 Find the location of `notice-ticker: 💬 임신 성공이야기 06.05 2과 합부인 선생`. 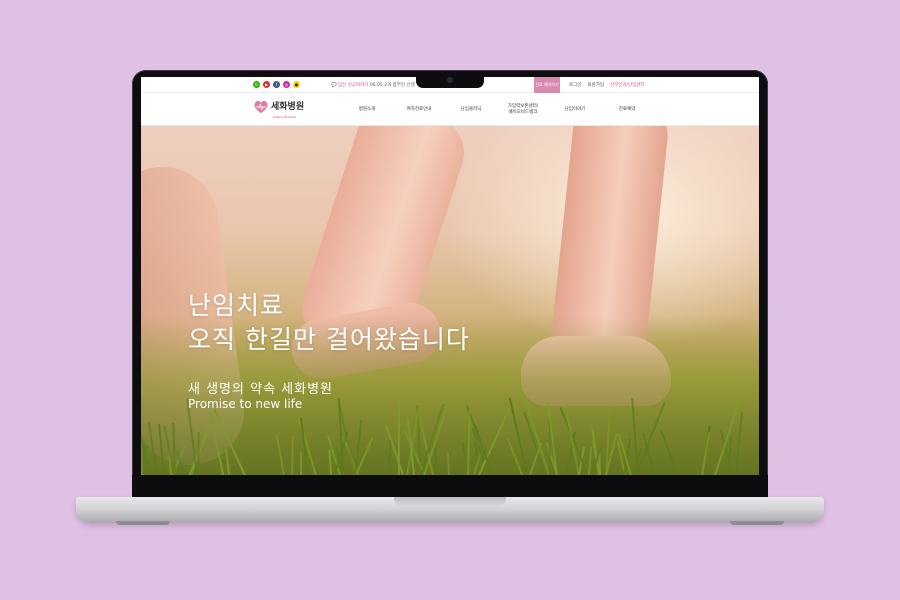

notice-ticker: 💬 임신 성공이야기 06.05 2과 합부인 선생 is located at coordinates (373, 85).